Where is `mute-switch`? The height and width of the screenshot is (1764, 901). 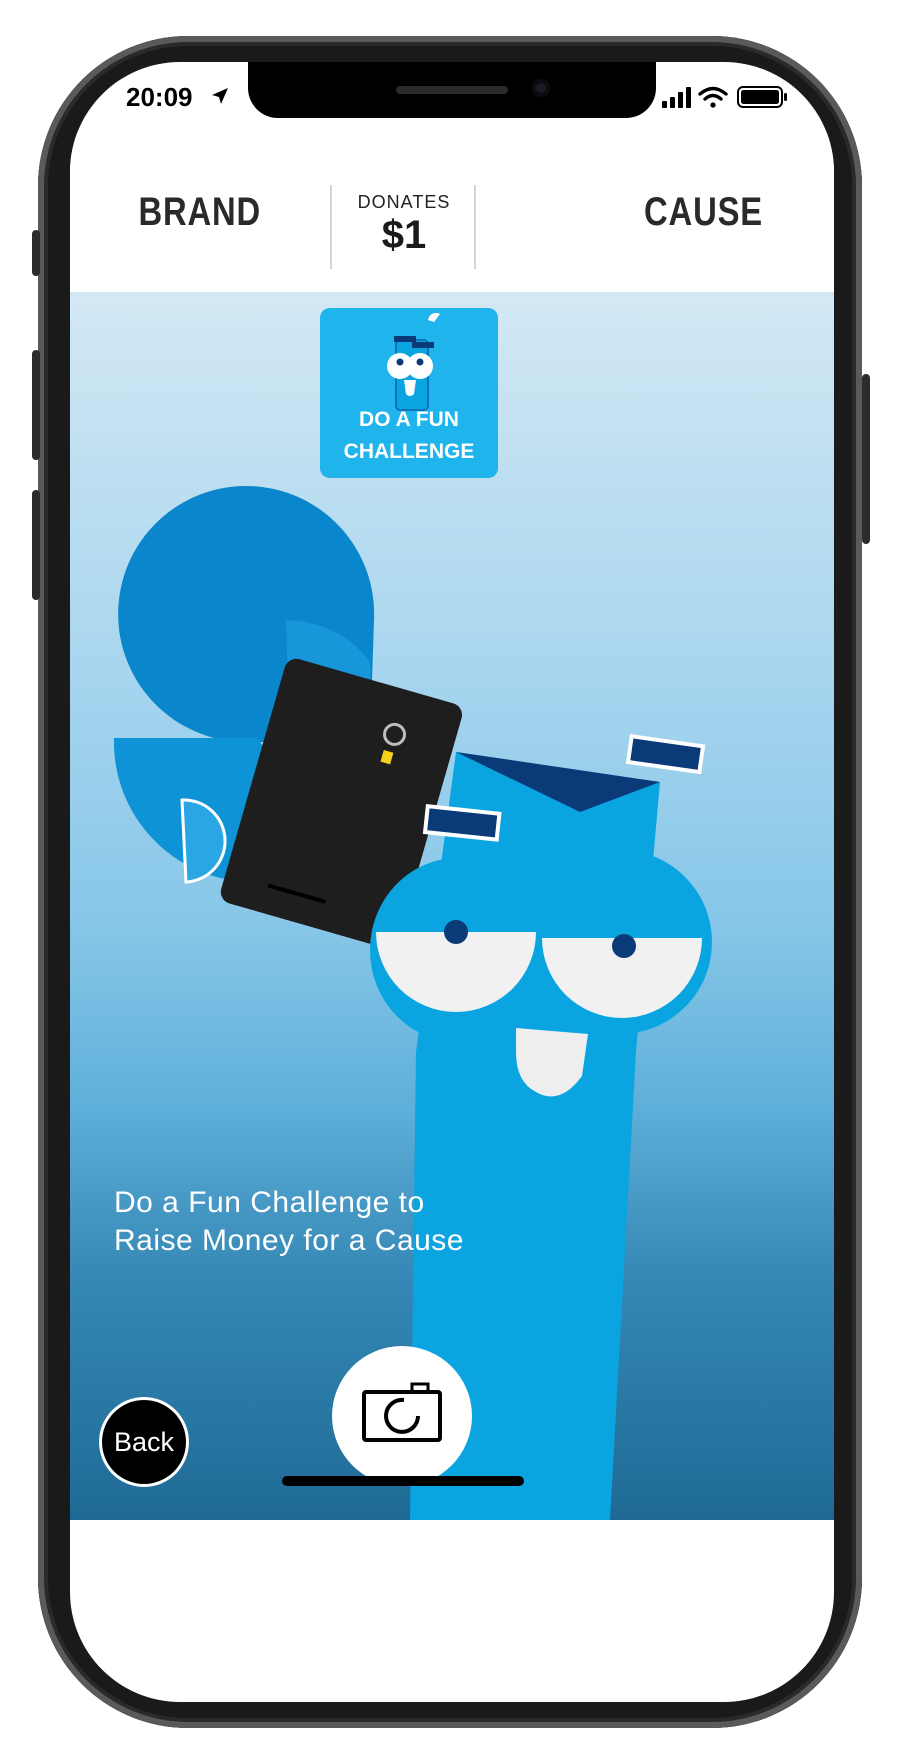 mute-switch is located at coordinates (36, 253).